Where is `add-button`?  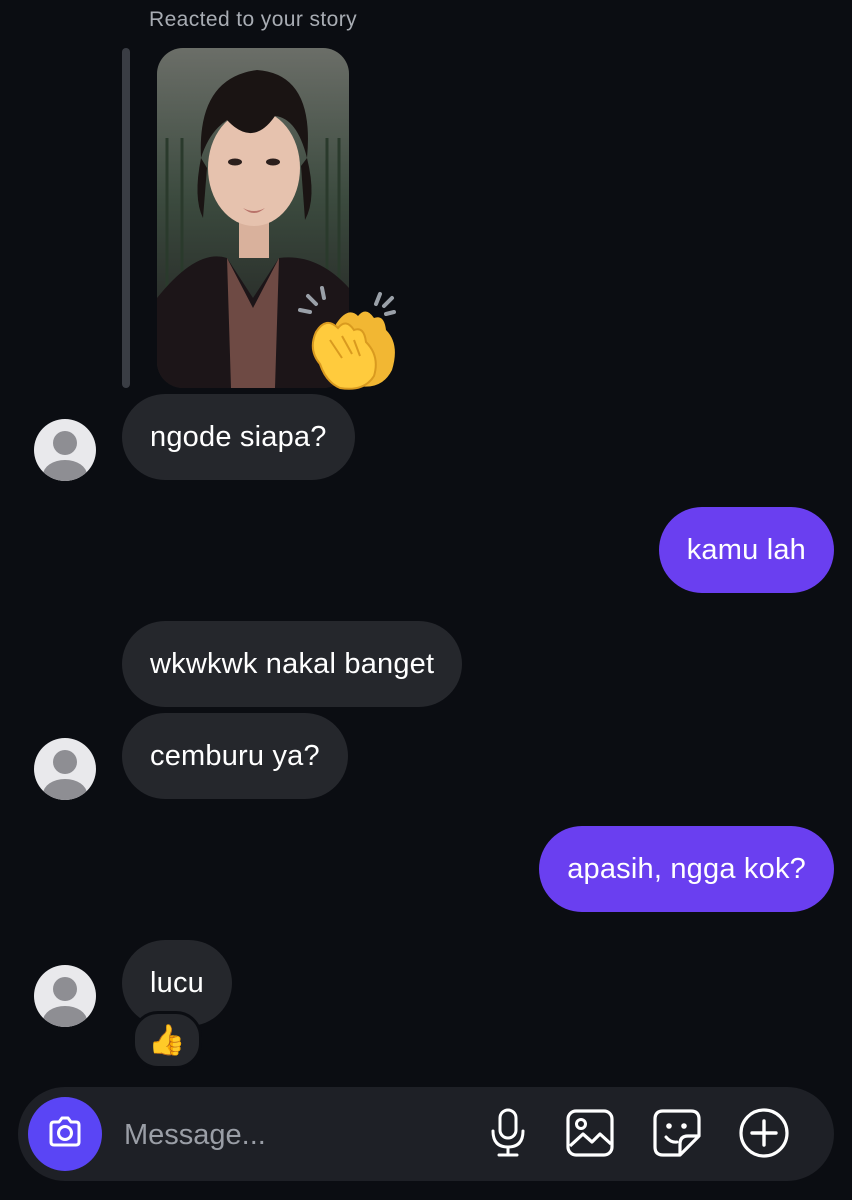 add-button is located at coordinates (764, 1135).